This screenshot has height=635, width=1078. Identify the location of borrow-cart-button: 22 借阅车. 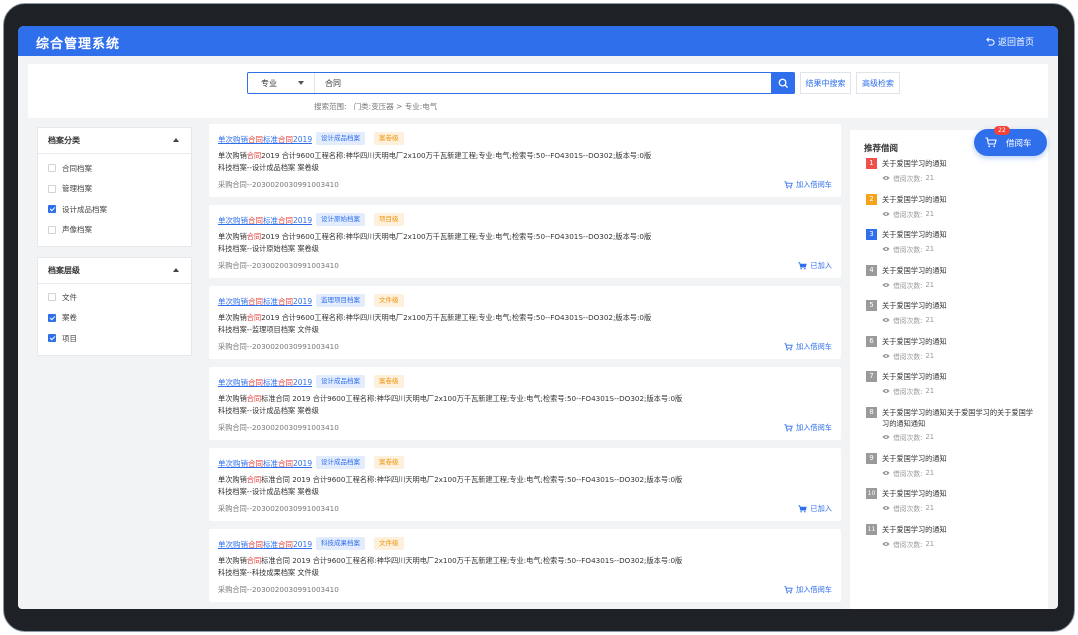
(1010, 141).